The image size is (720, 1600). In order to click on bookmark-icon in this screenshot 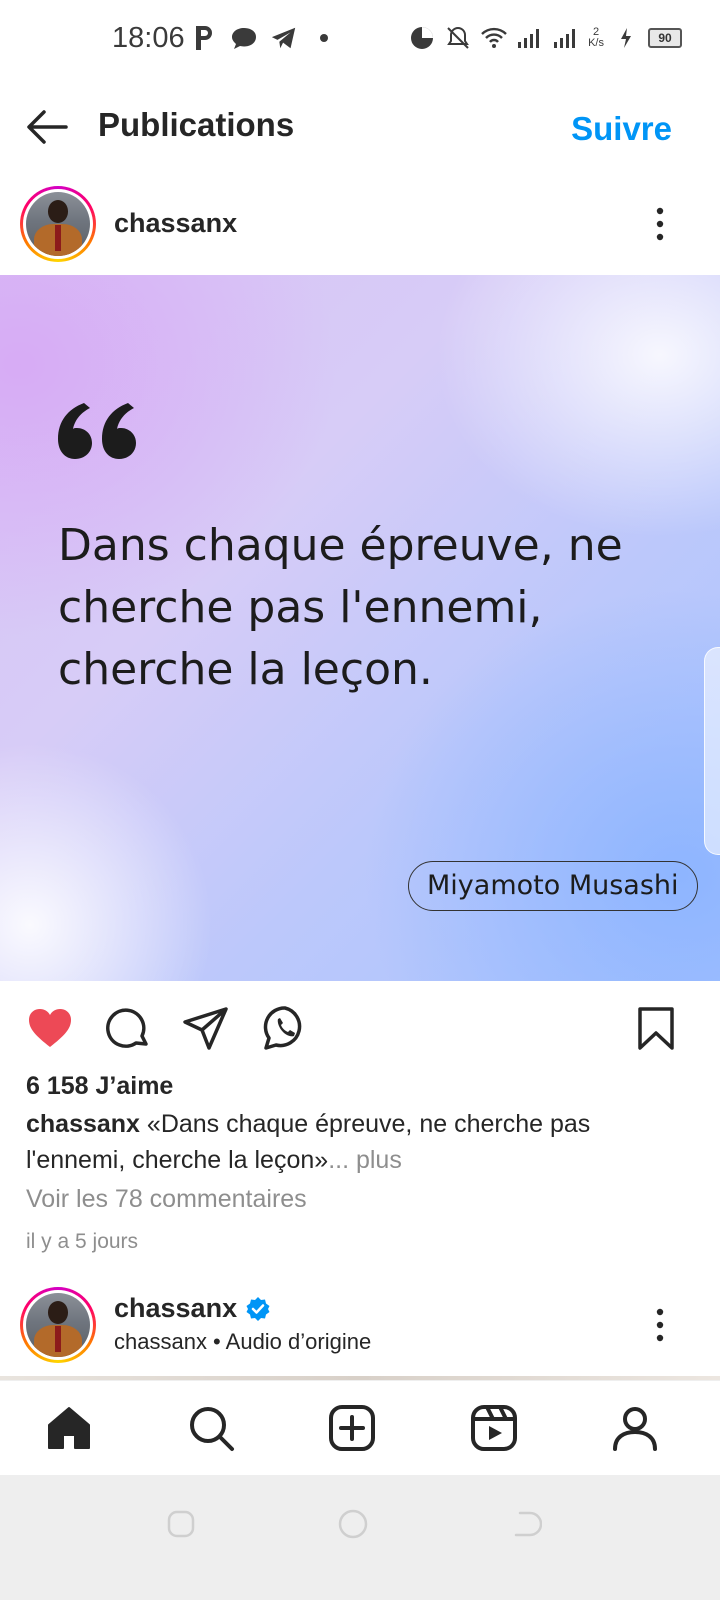, I will do `click(656, 1028)`.